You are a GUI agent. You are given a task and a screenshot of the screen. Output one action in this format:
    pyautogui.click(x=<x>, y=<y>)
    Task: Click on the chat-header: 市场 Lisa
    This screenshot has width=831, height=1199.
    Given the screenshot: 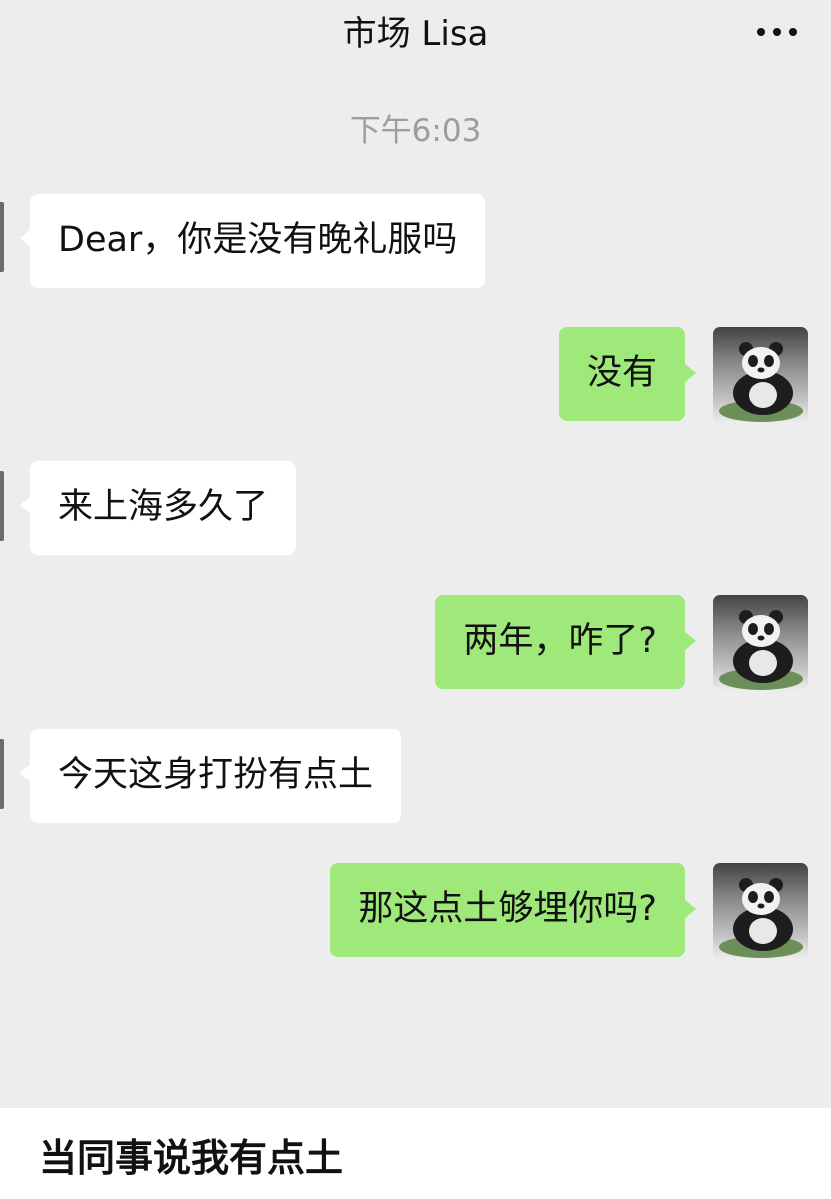 What is the action you would take?
    pyautogui.click(x=415, y=35)
    